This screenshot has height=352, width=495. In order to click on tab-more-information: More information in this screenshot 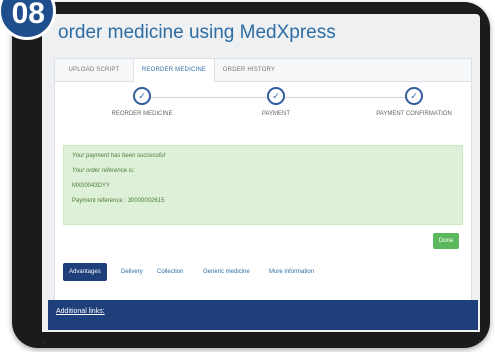, I will do `click(291, 272)`.